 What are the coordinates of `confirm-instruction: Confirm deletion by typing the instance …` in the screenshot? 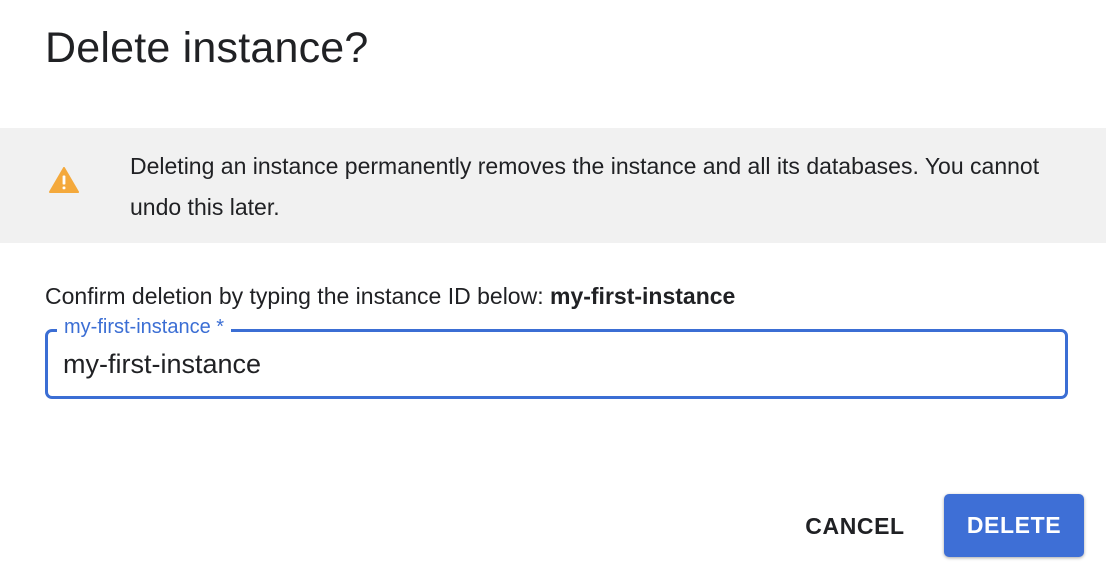 It's located at (390, 296).